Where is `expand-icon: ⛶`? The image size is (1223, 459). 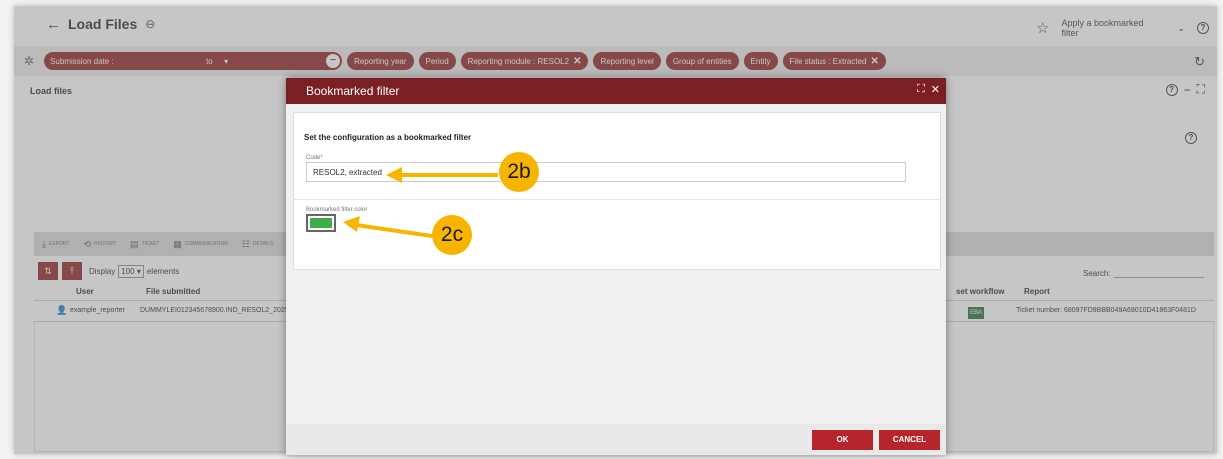
expand-icon: ⛶ is located at coordinates (921, 89).